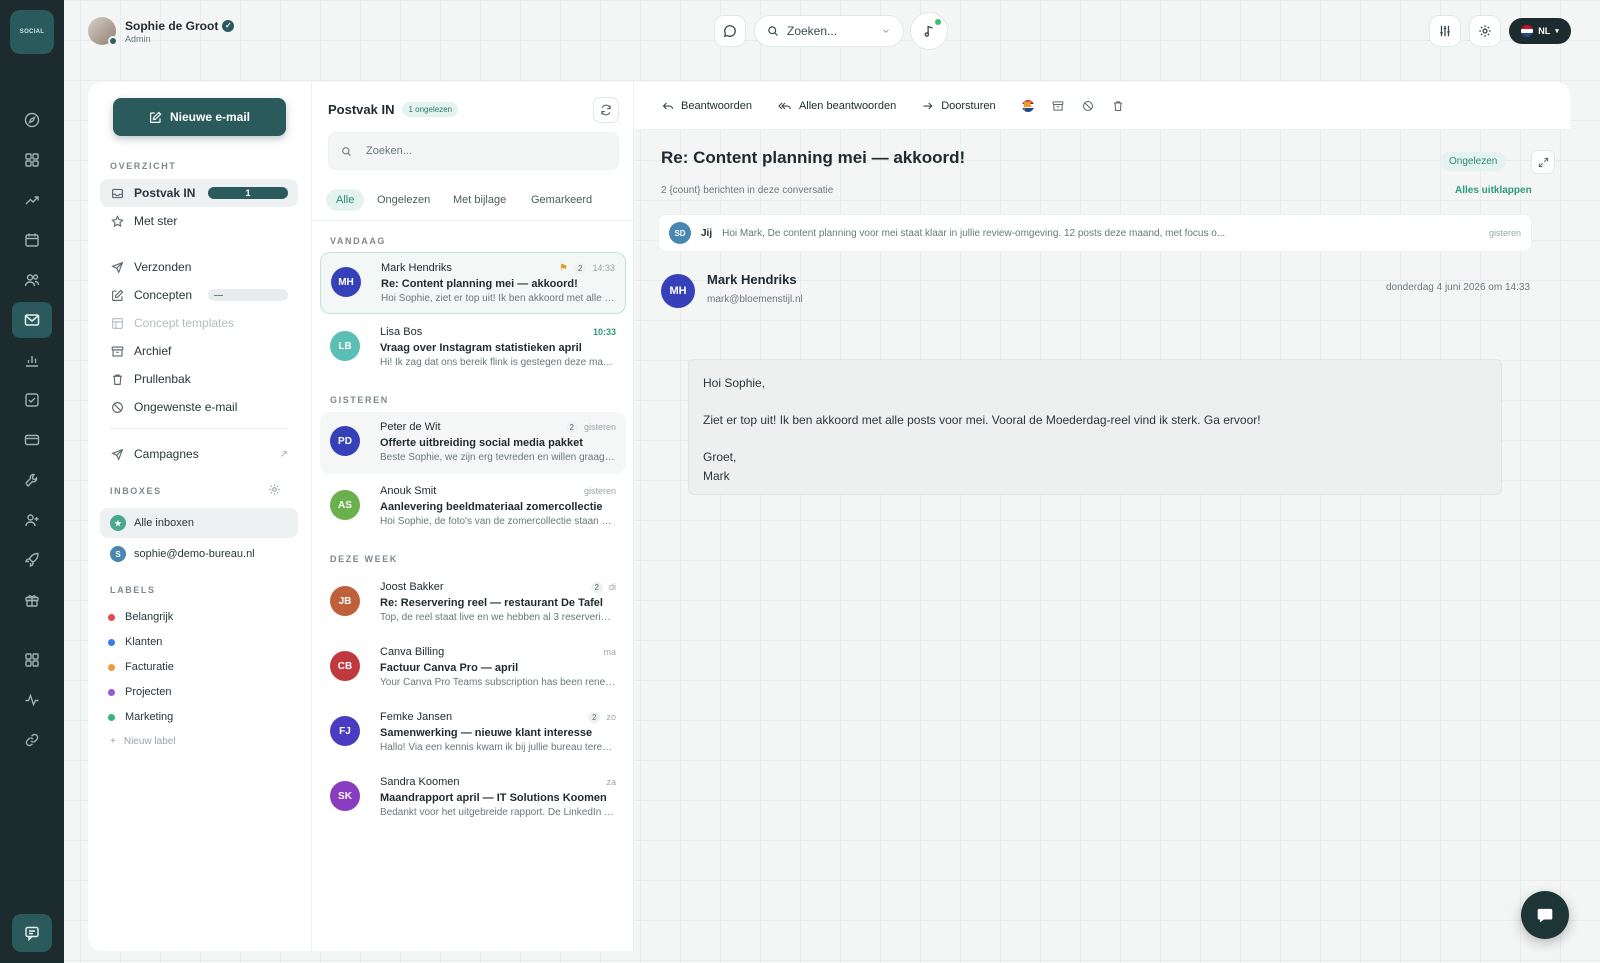  What do you see at coordinates (139, 692) in the screenshot?
I see `label-projects: Projecten` at bounding box center [139, 692].